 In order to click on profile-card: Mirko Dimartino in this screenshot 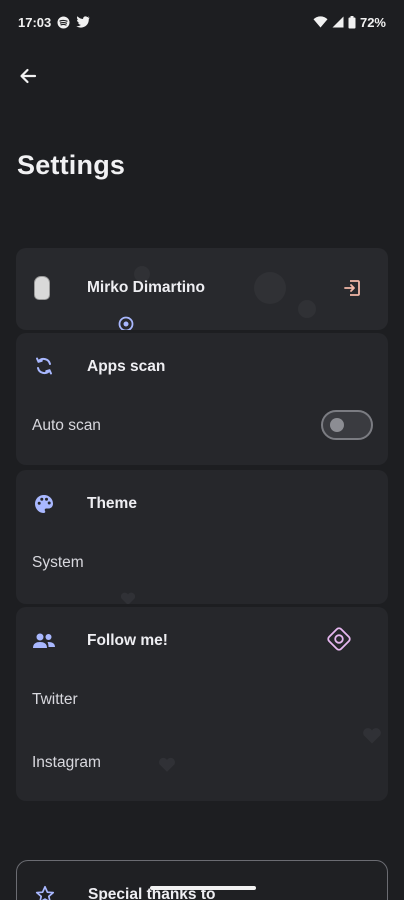, I will do `click(202, 289)`.